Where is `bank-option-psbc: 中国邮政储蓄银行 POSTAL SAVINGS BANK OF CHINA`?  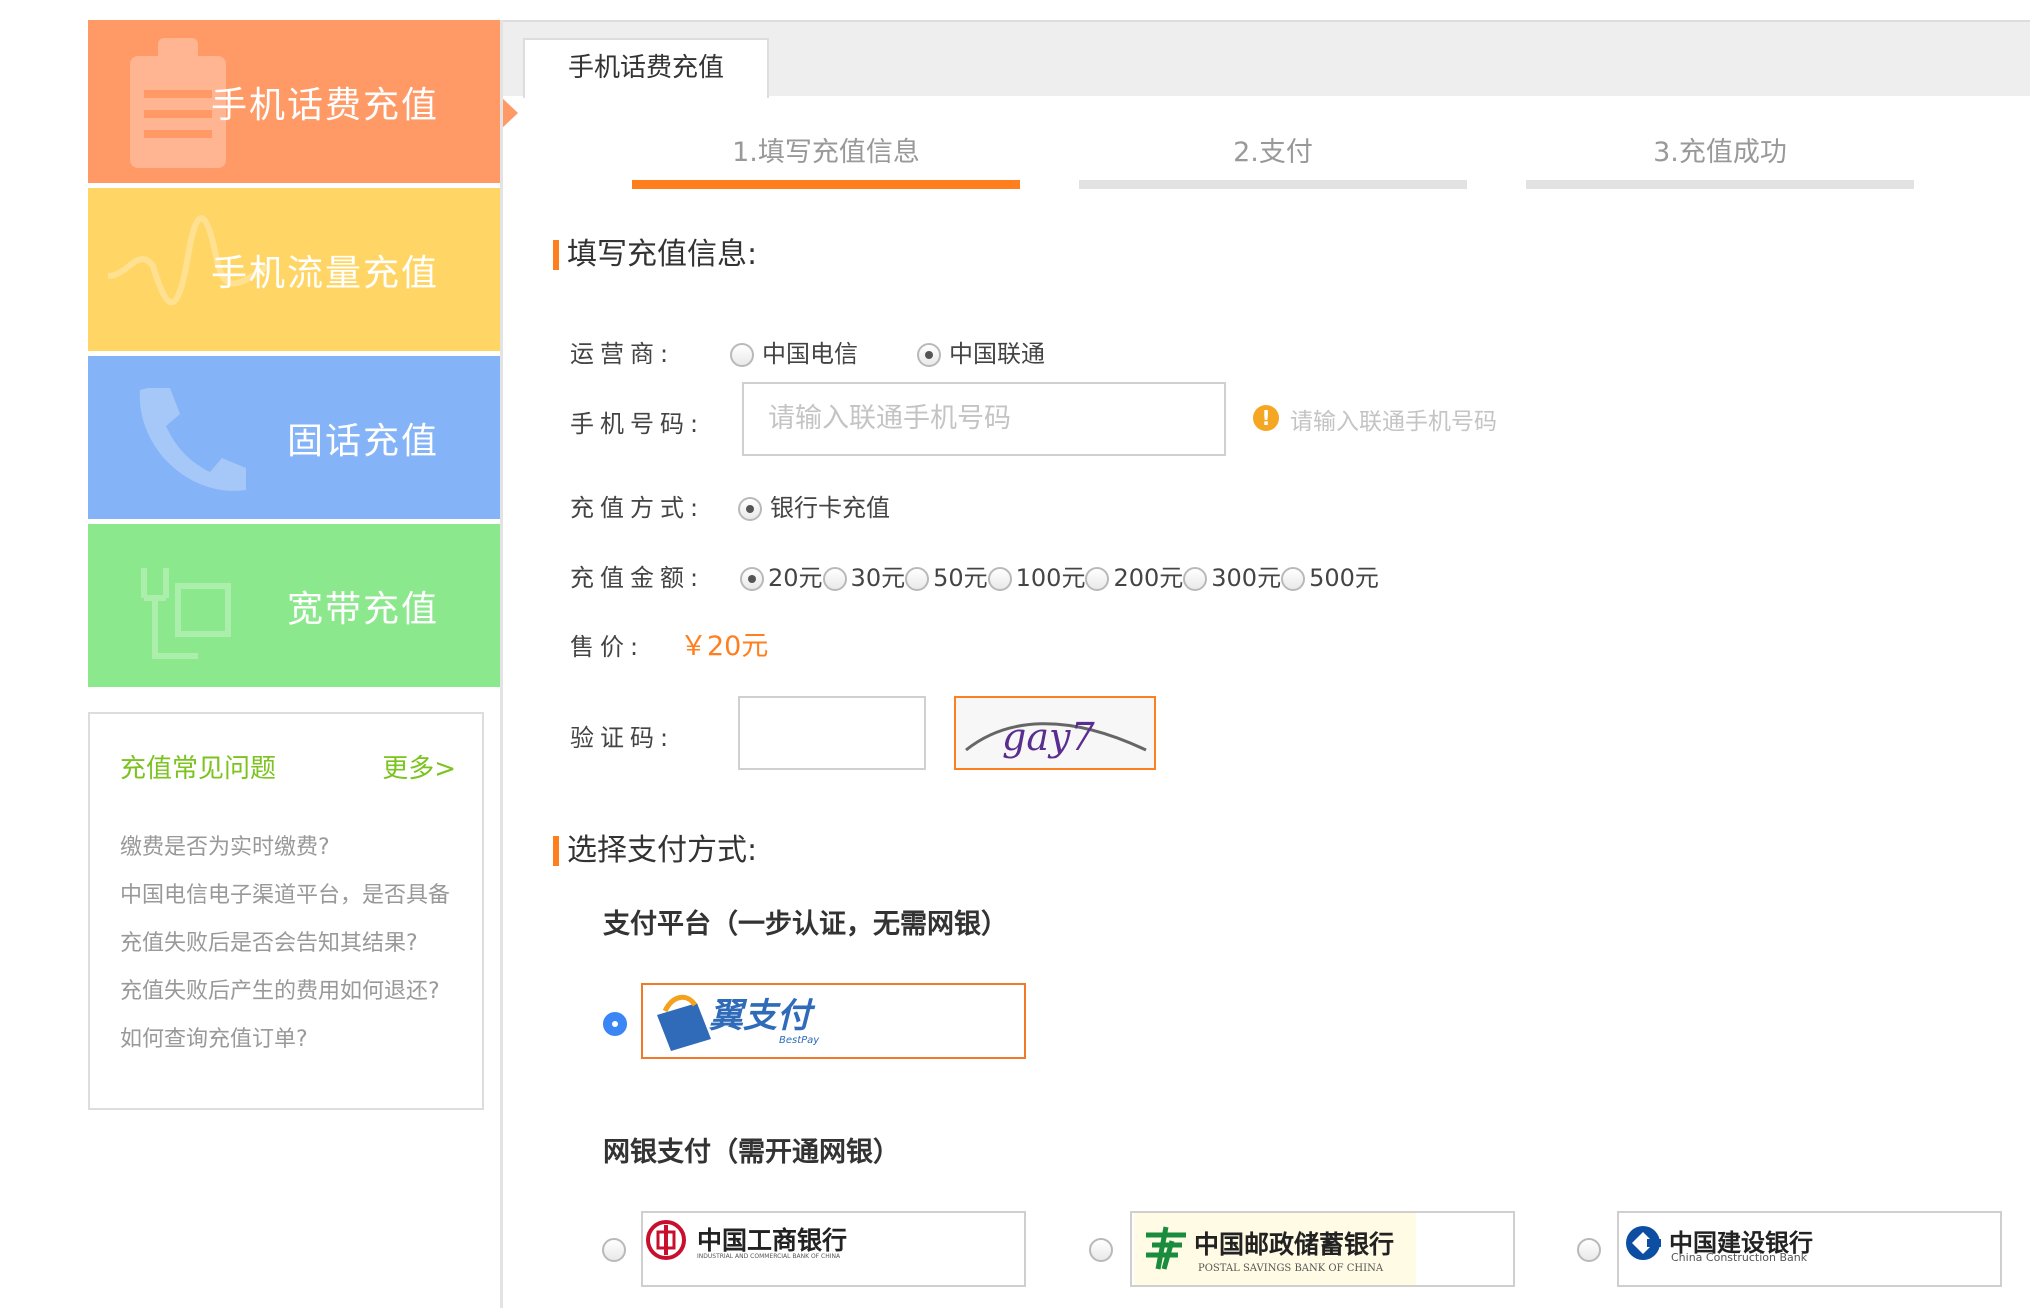
bank-option-psbc: 中国邮政储蓄银行 POSTAL SAVINGS BANK OF CHINA is located at coordinates (1322, 1249).